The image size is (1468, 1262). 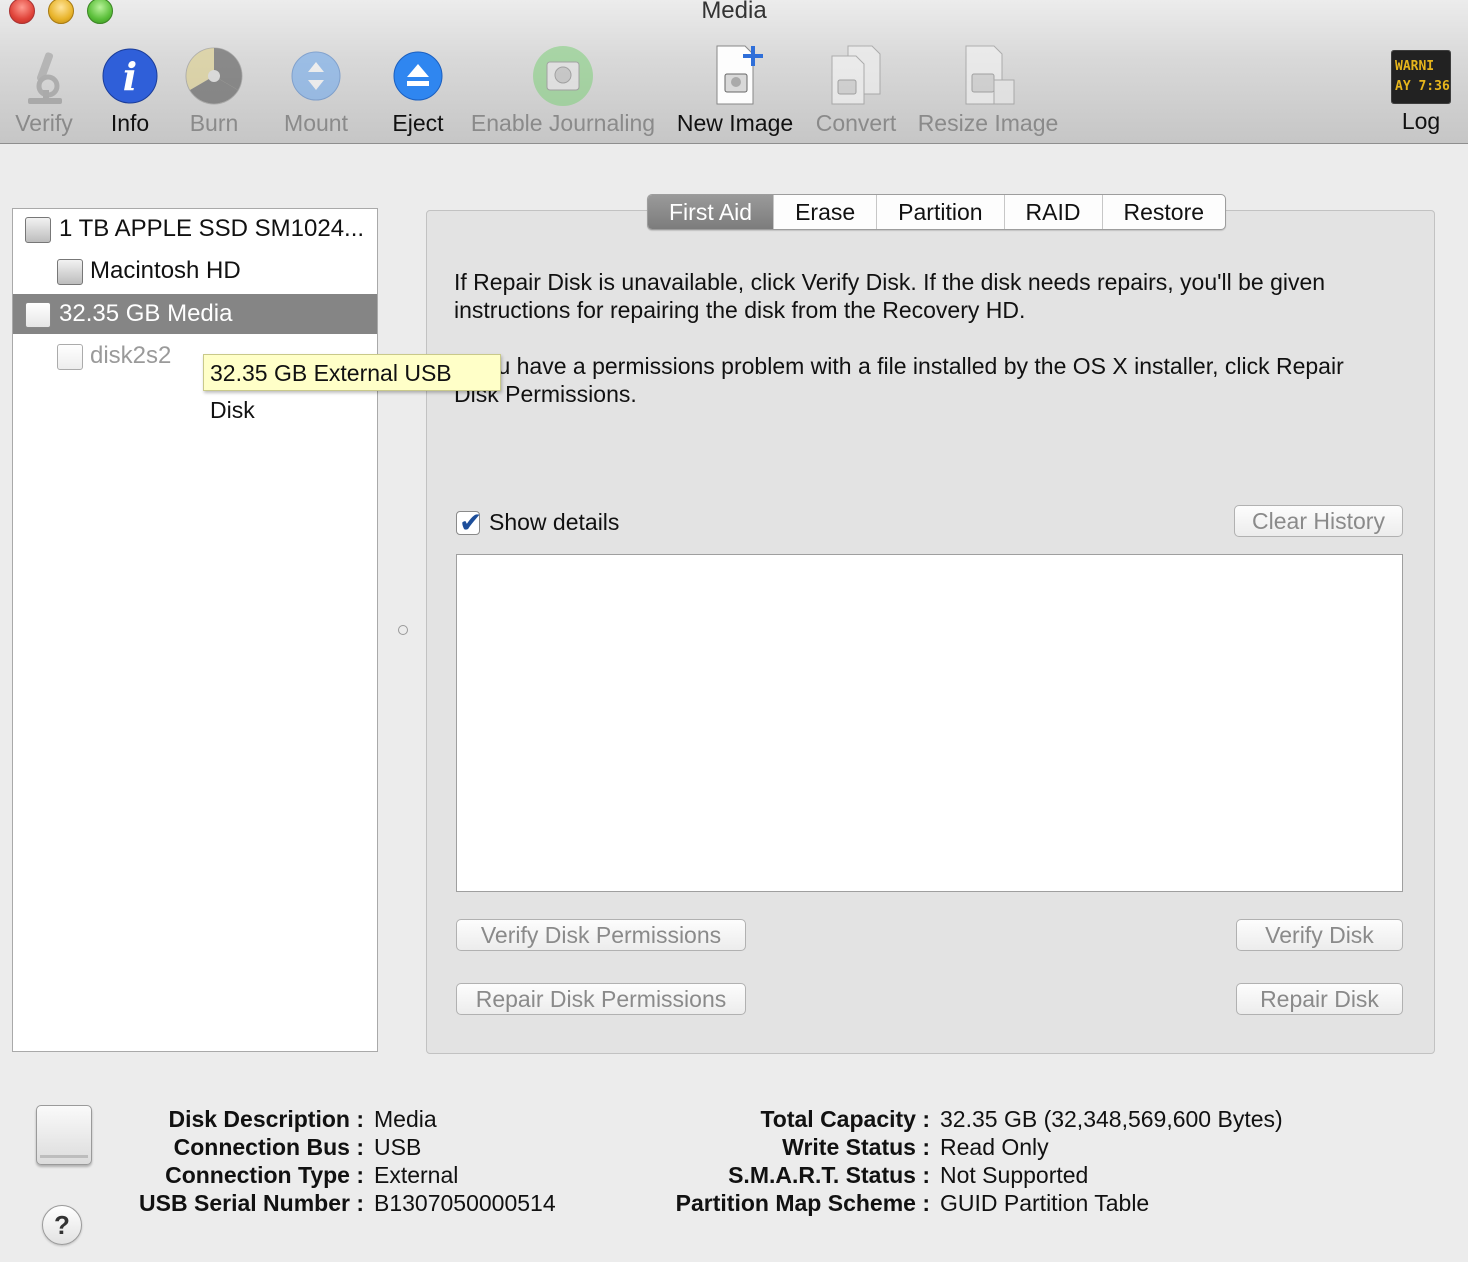 I want to click on new-image-button: New Image, so click(x=735, y=90).